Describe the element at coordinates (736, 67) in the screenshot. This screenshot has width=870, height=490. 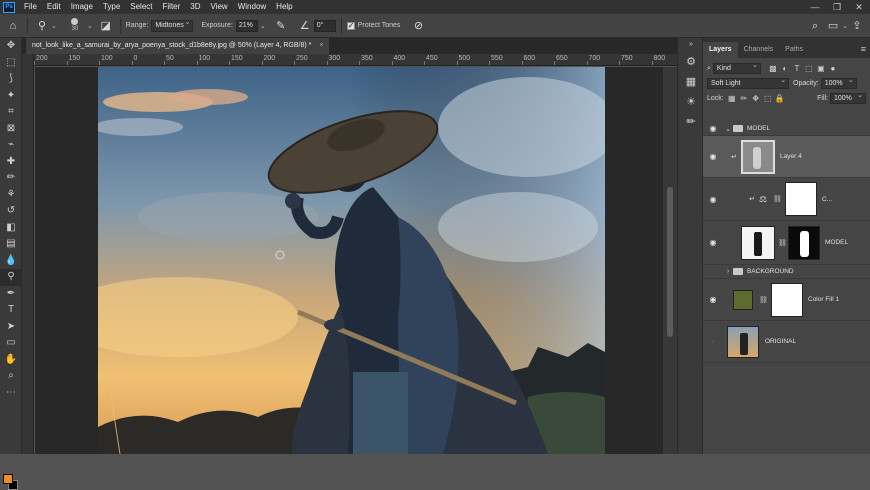
I see `filter-kind-select: Kind` at that location.